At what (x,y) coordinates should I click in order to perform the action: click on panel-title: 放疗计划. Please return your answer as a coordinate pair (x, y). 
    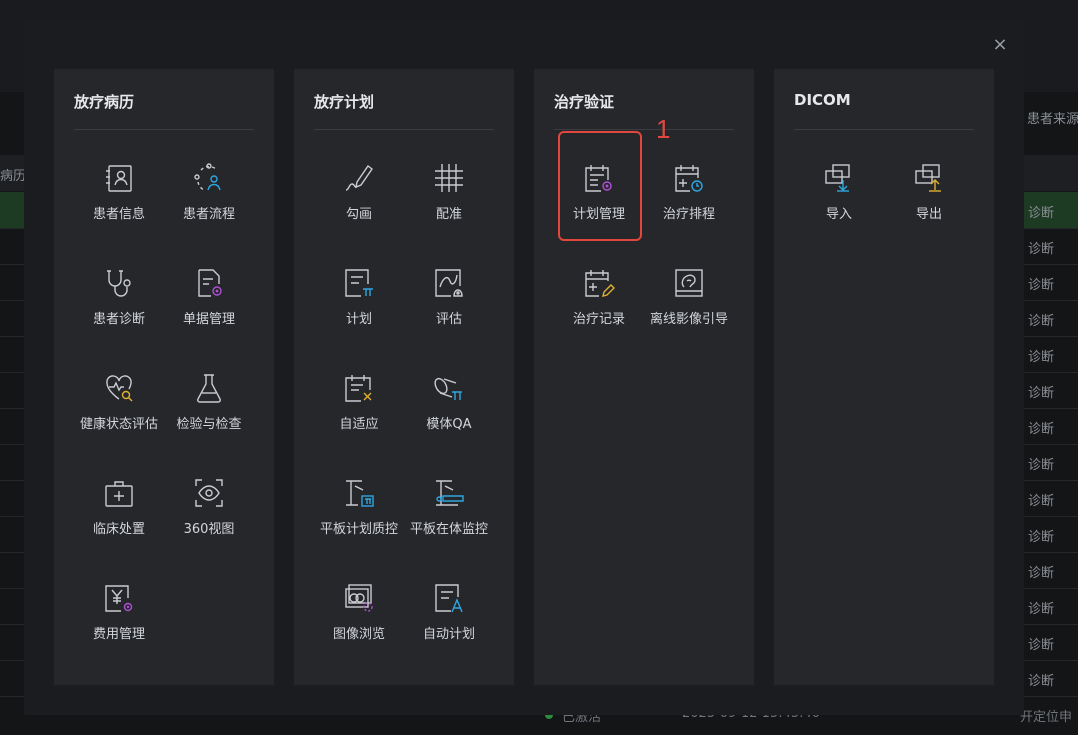
    Looking at the image, I should click on (344, 102).